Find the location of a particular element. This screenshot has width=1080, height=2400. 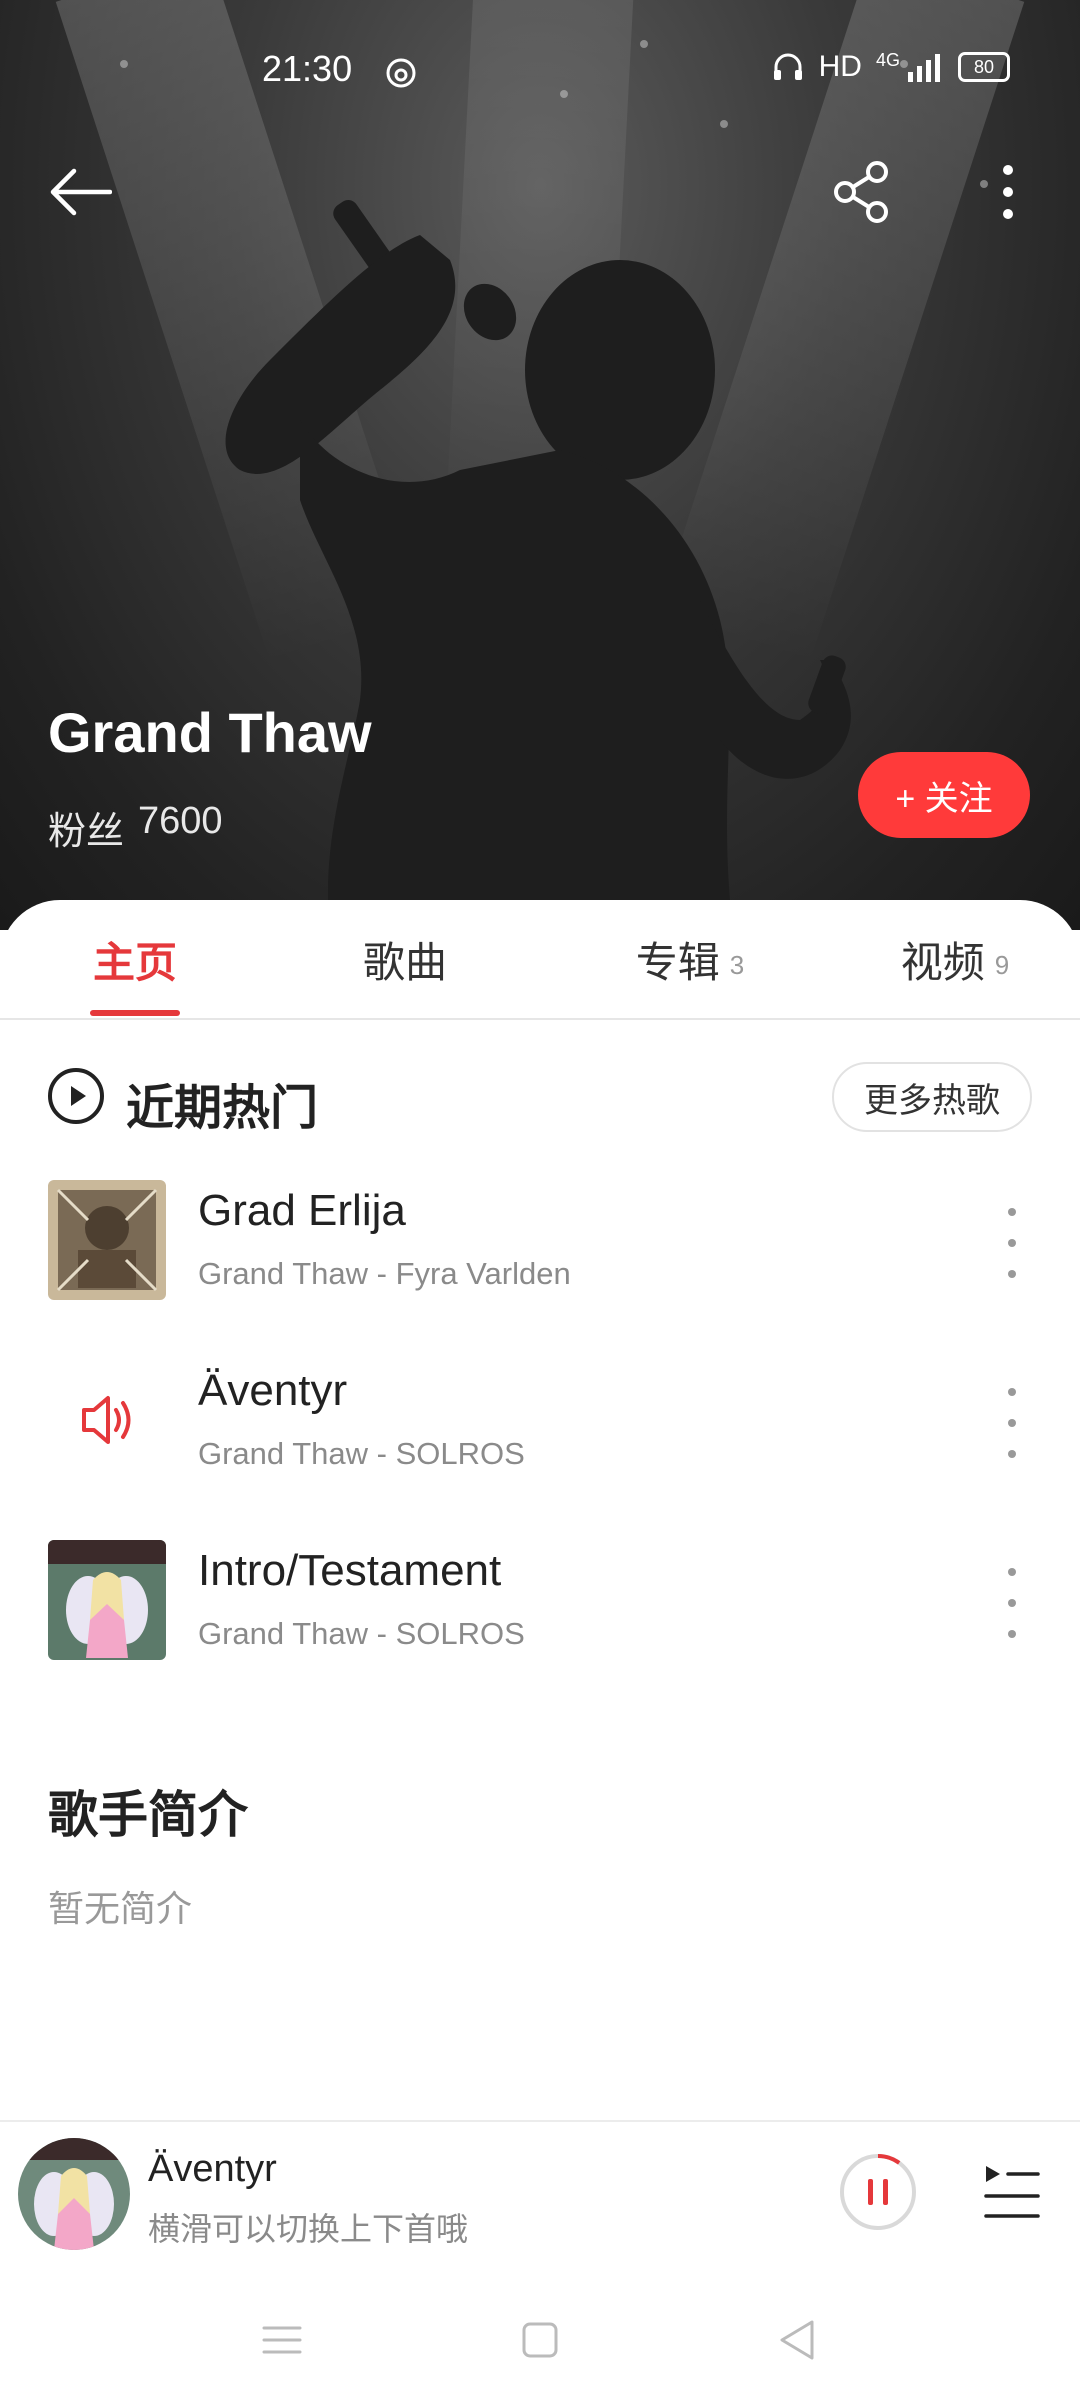

nav-home-icon is located at coordinates (540, 2340).